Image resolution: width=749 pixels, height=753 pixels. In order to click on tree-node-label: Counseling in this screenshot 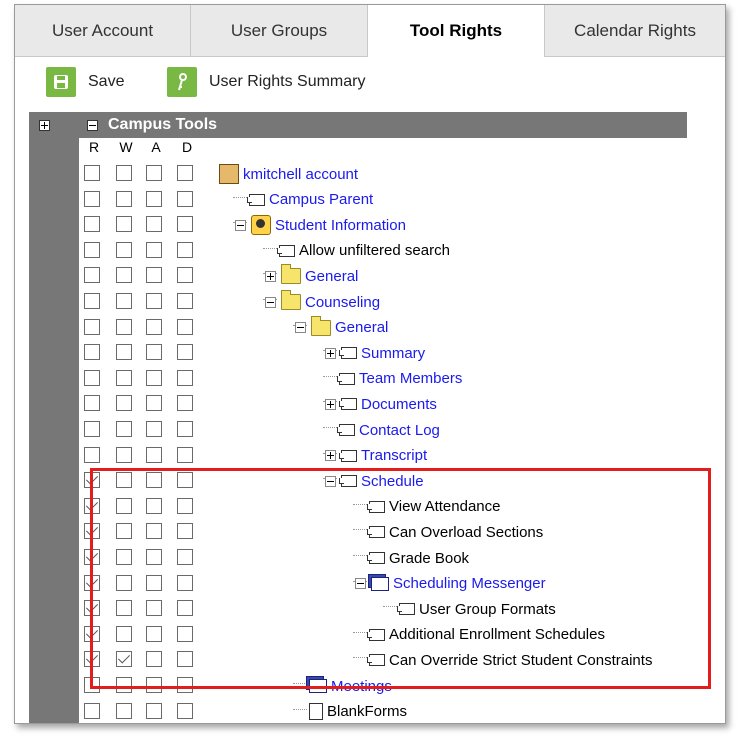, I will do `click(342, 302)`.